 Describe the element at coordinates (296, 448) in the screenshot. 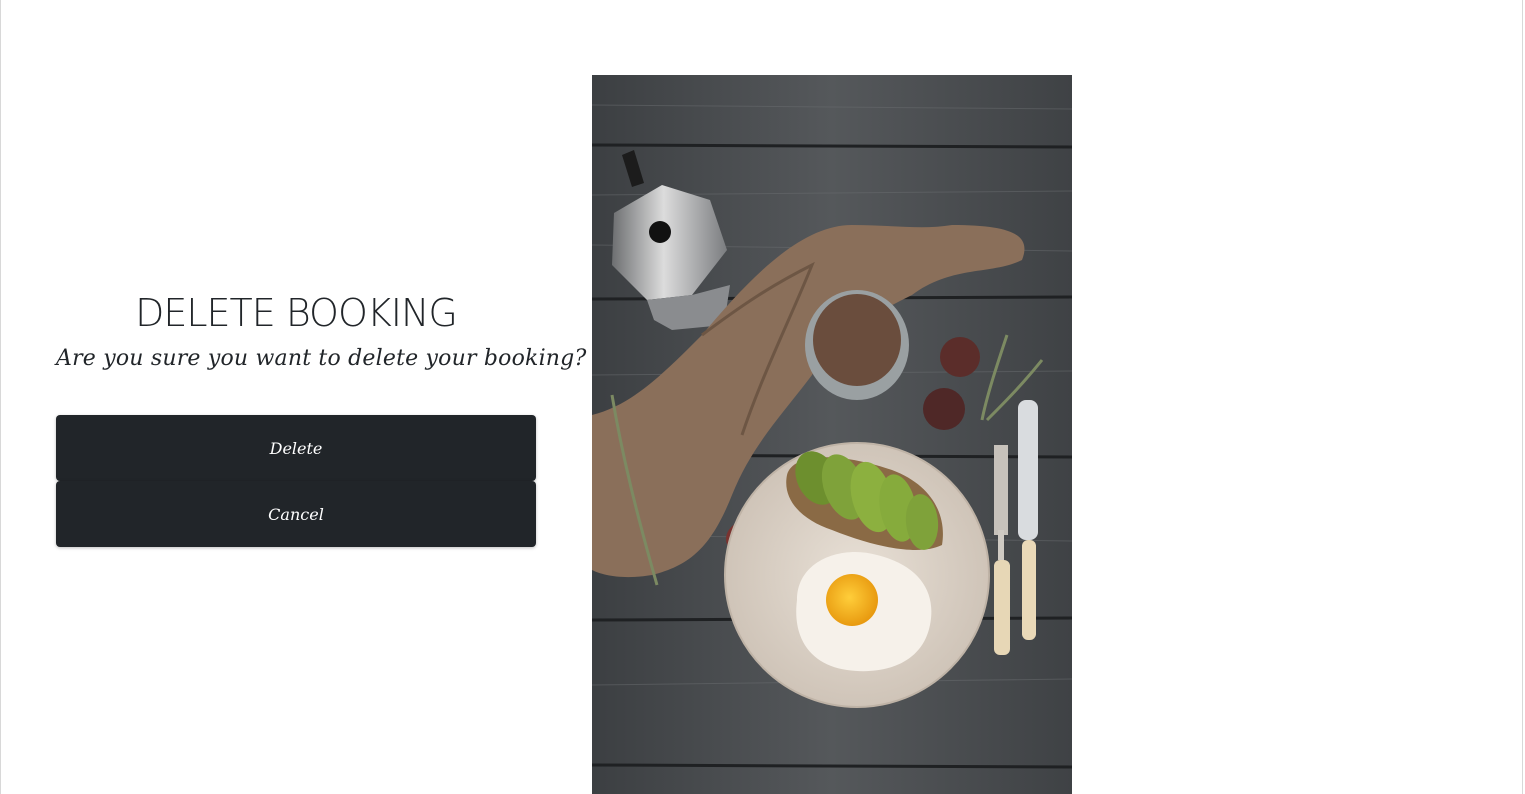

I see `delete-button: Delete` at that location.